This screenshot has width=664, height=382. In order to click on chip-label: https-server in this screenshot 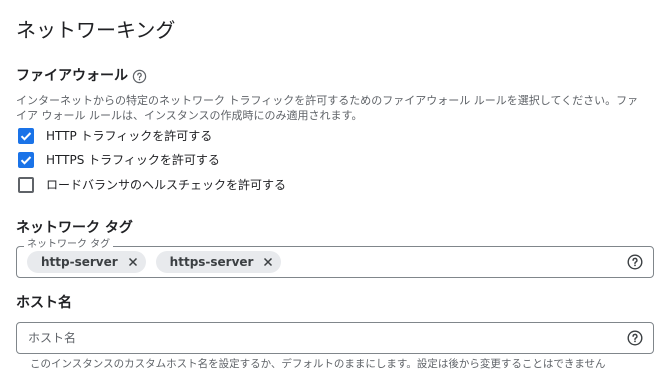, I will do `click(211, 262)`.